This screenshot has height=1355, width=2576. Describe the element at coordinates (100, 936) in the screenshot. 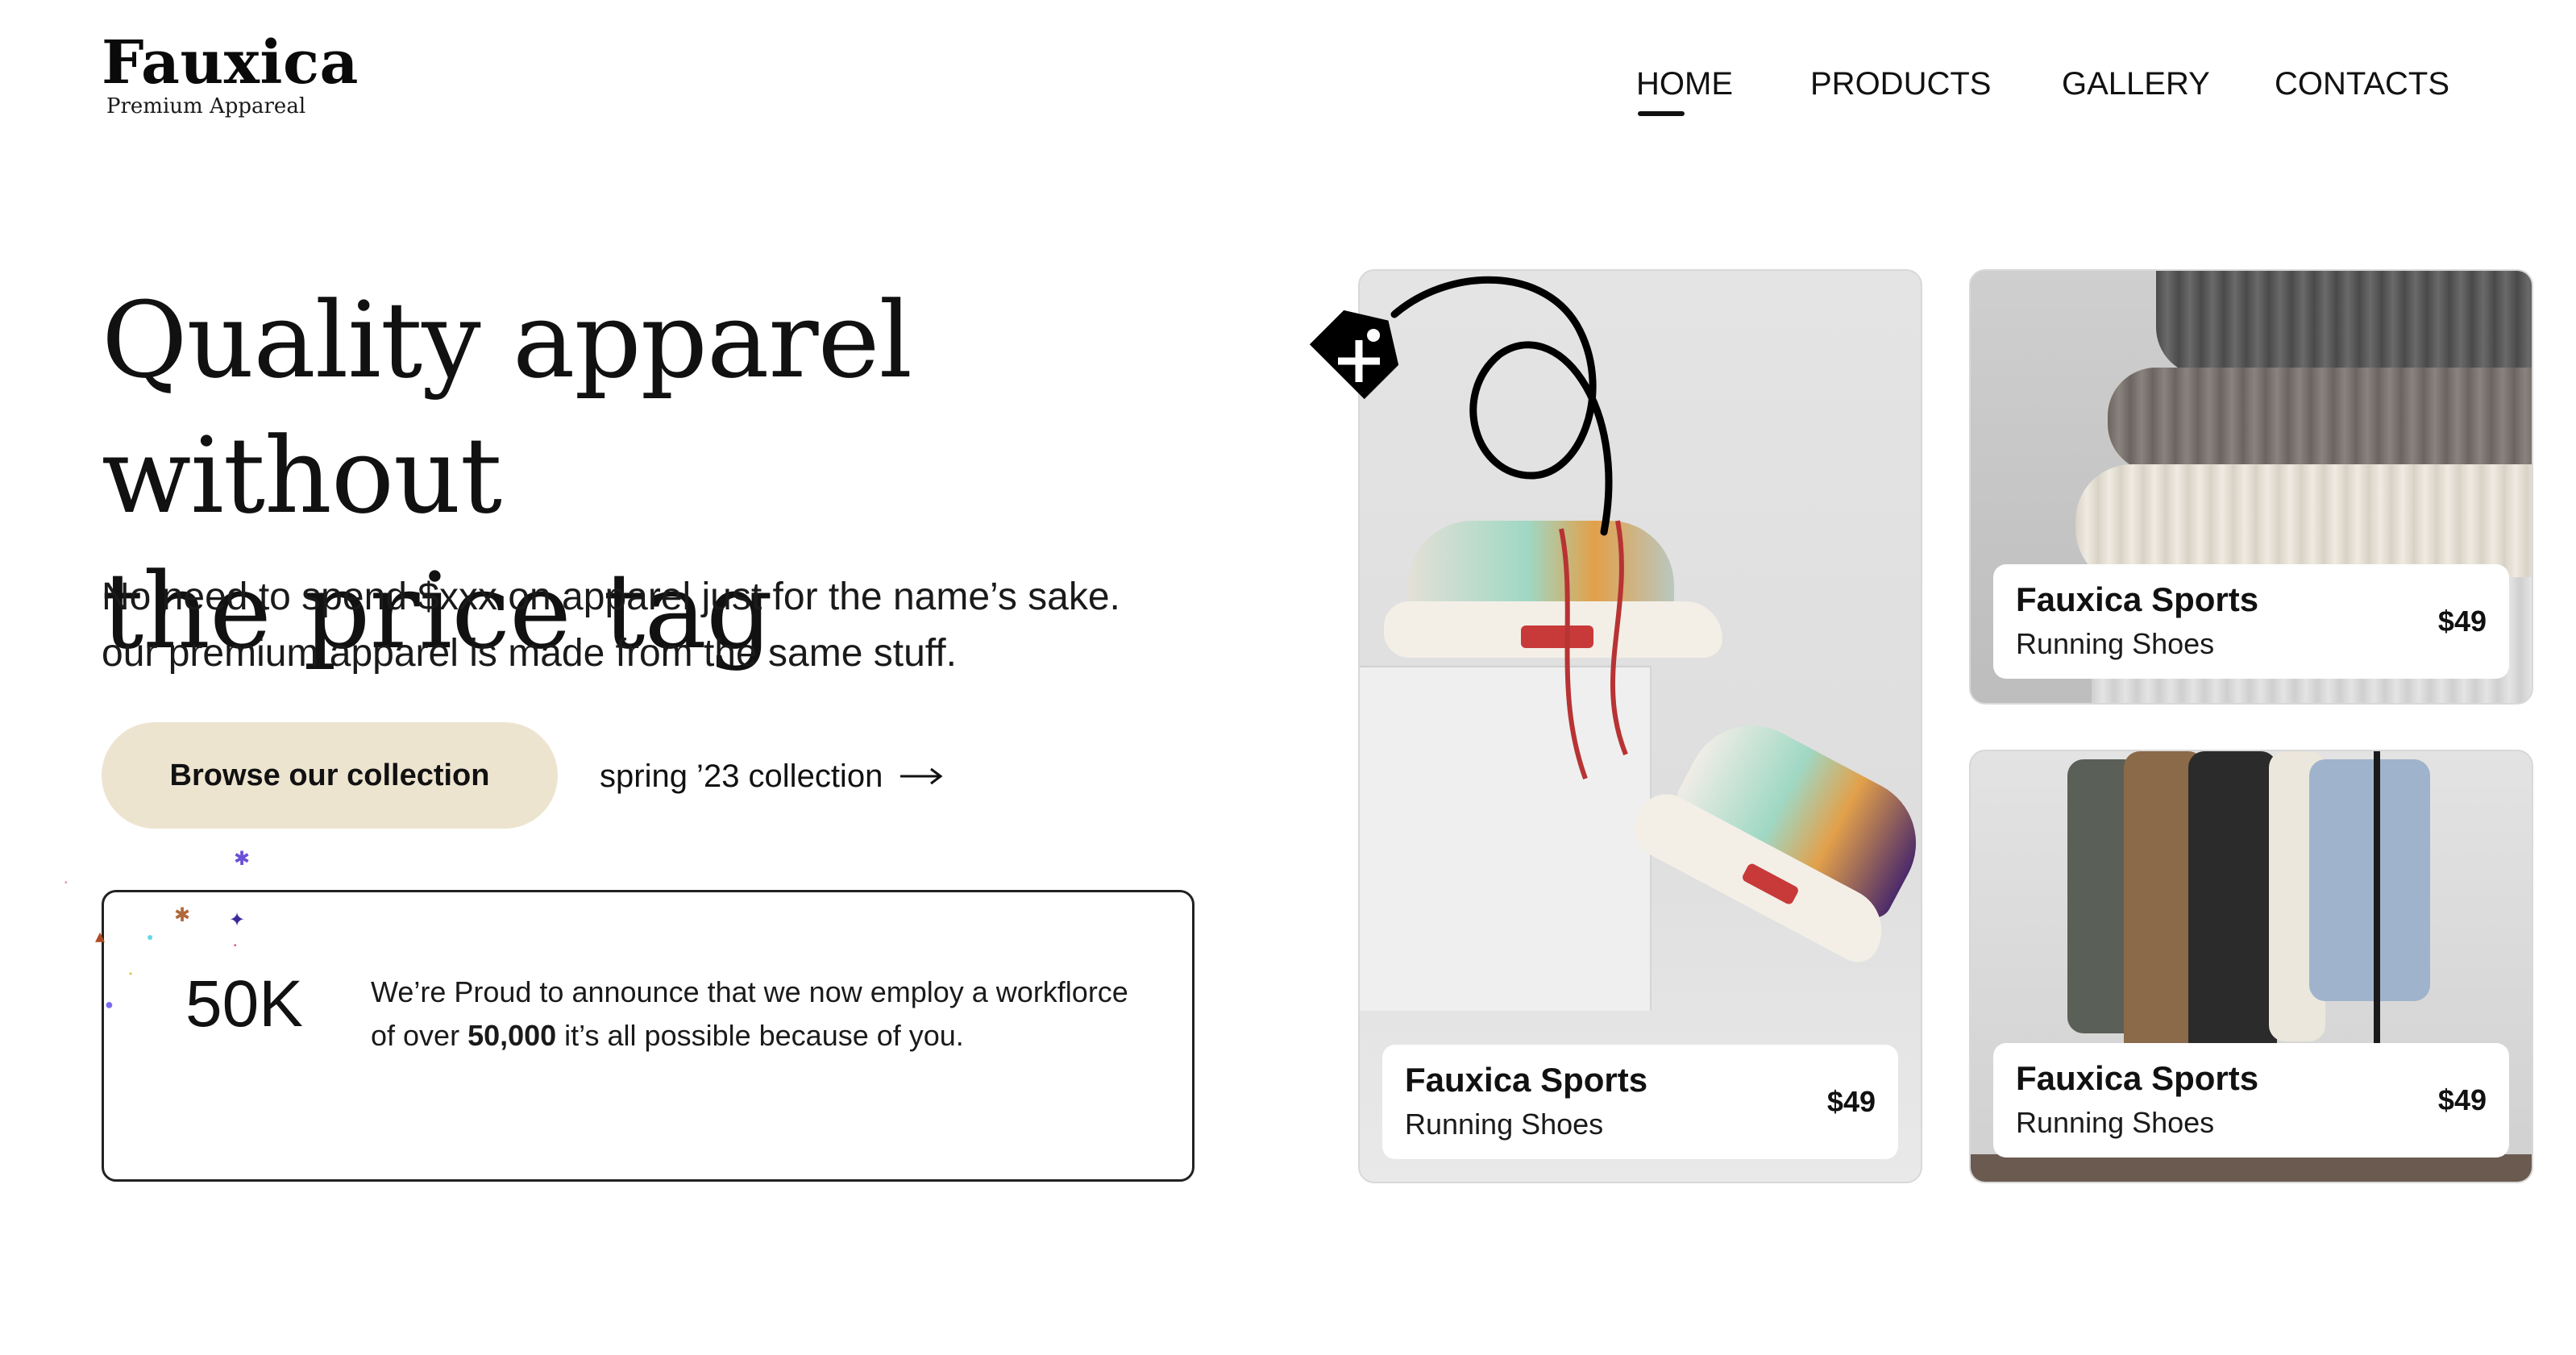

I see `sparkle-icon: ▴` at that location.